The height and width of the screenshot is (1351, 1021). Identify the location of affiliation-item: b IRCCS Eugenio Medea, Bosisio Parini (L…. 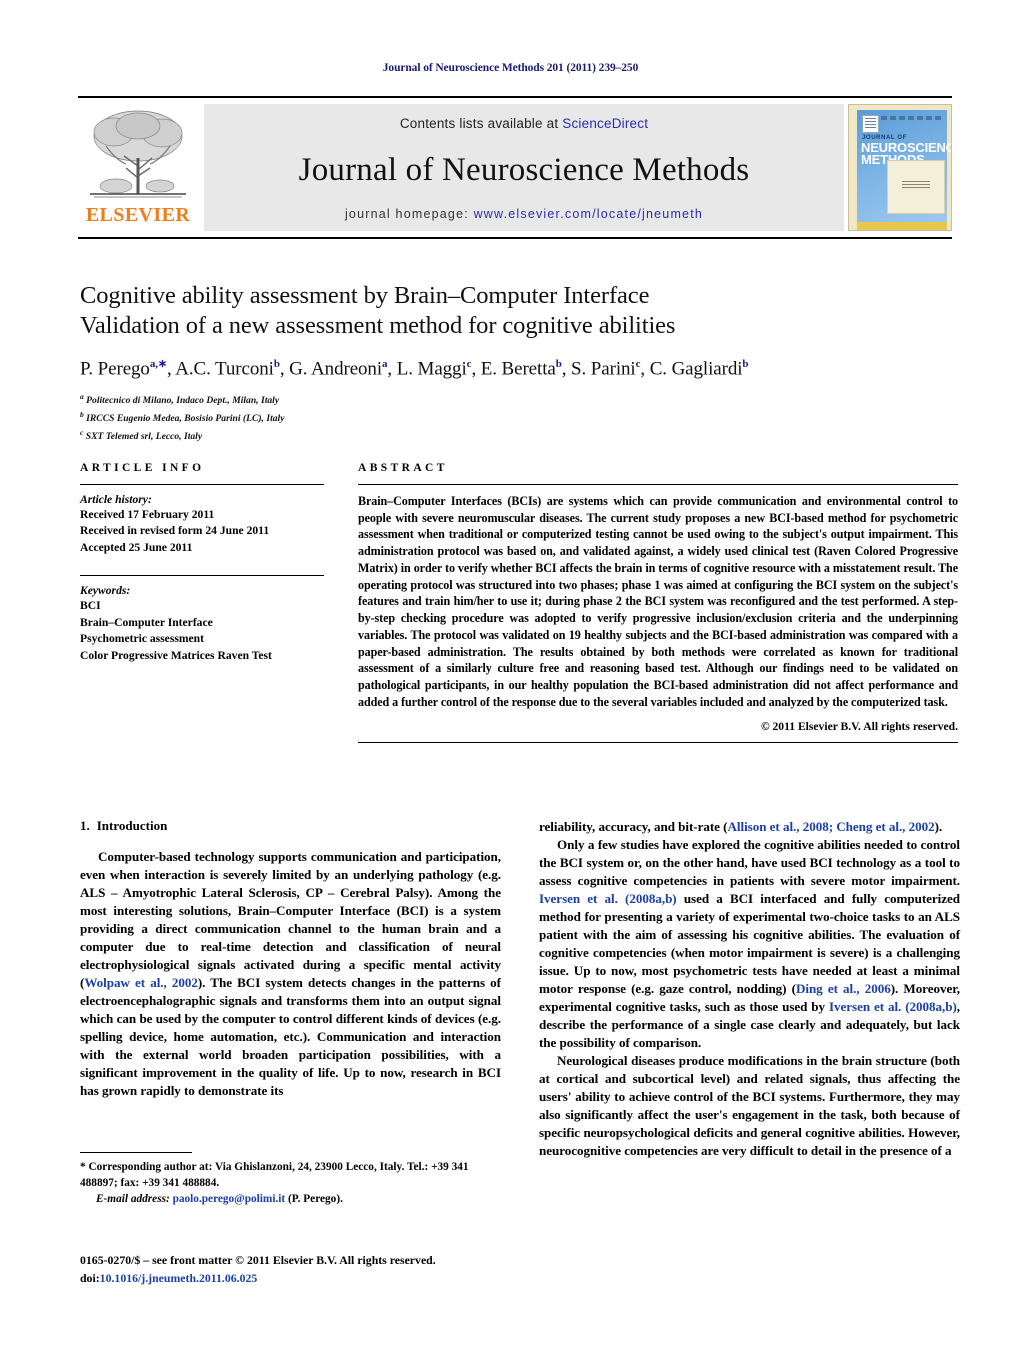
(520, 418).